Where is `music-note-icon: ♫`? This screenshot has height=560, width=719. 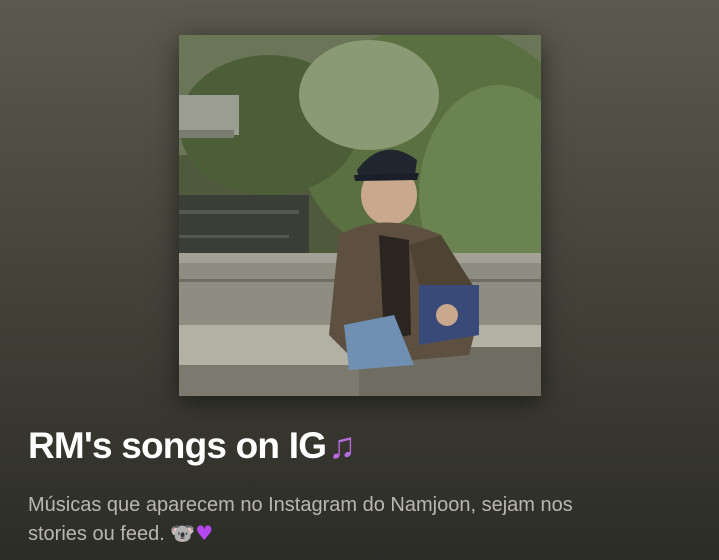
music-note-icon: ♫ is located at coordinates (342, 445).